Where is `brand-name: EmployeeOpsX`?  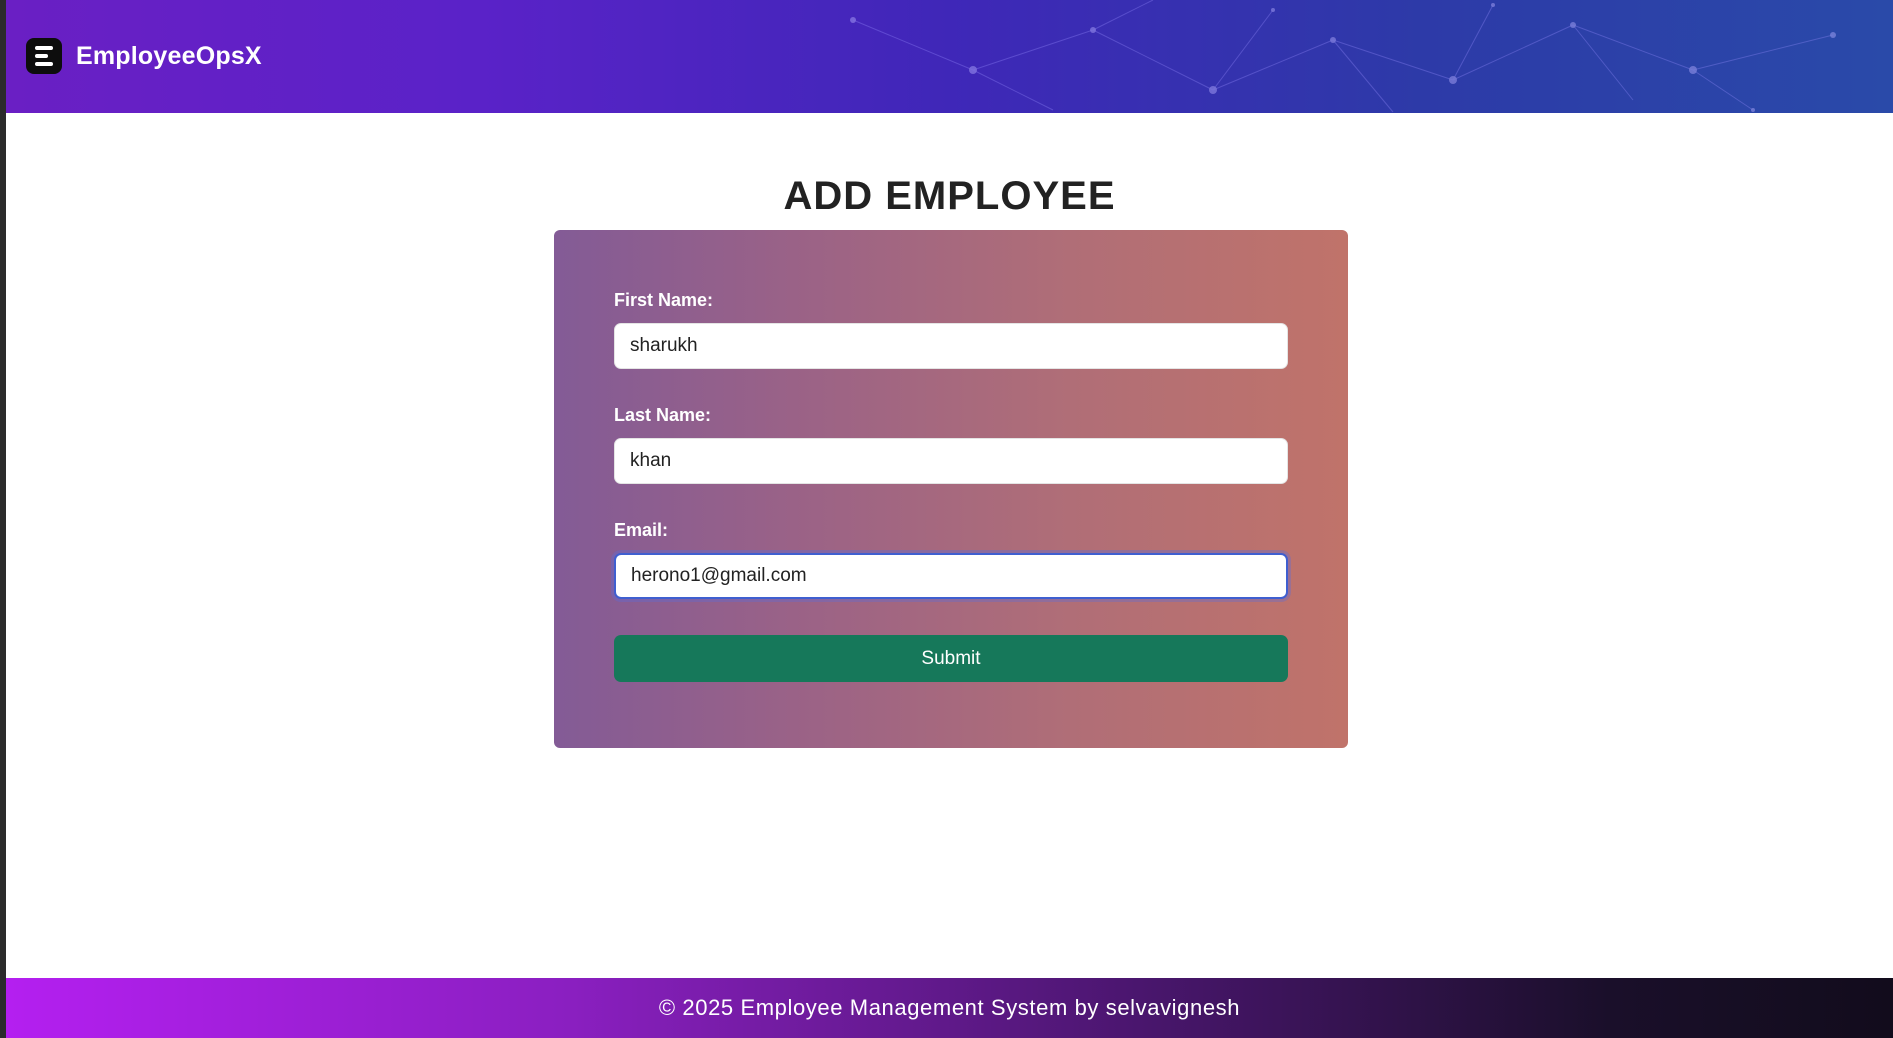 brand-name: EmployeeOpsX is located at coordinates (169, 55).